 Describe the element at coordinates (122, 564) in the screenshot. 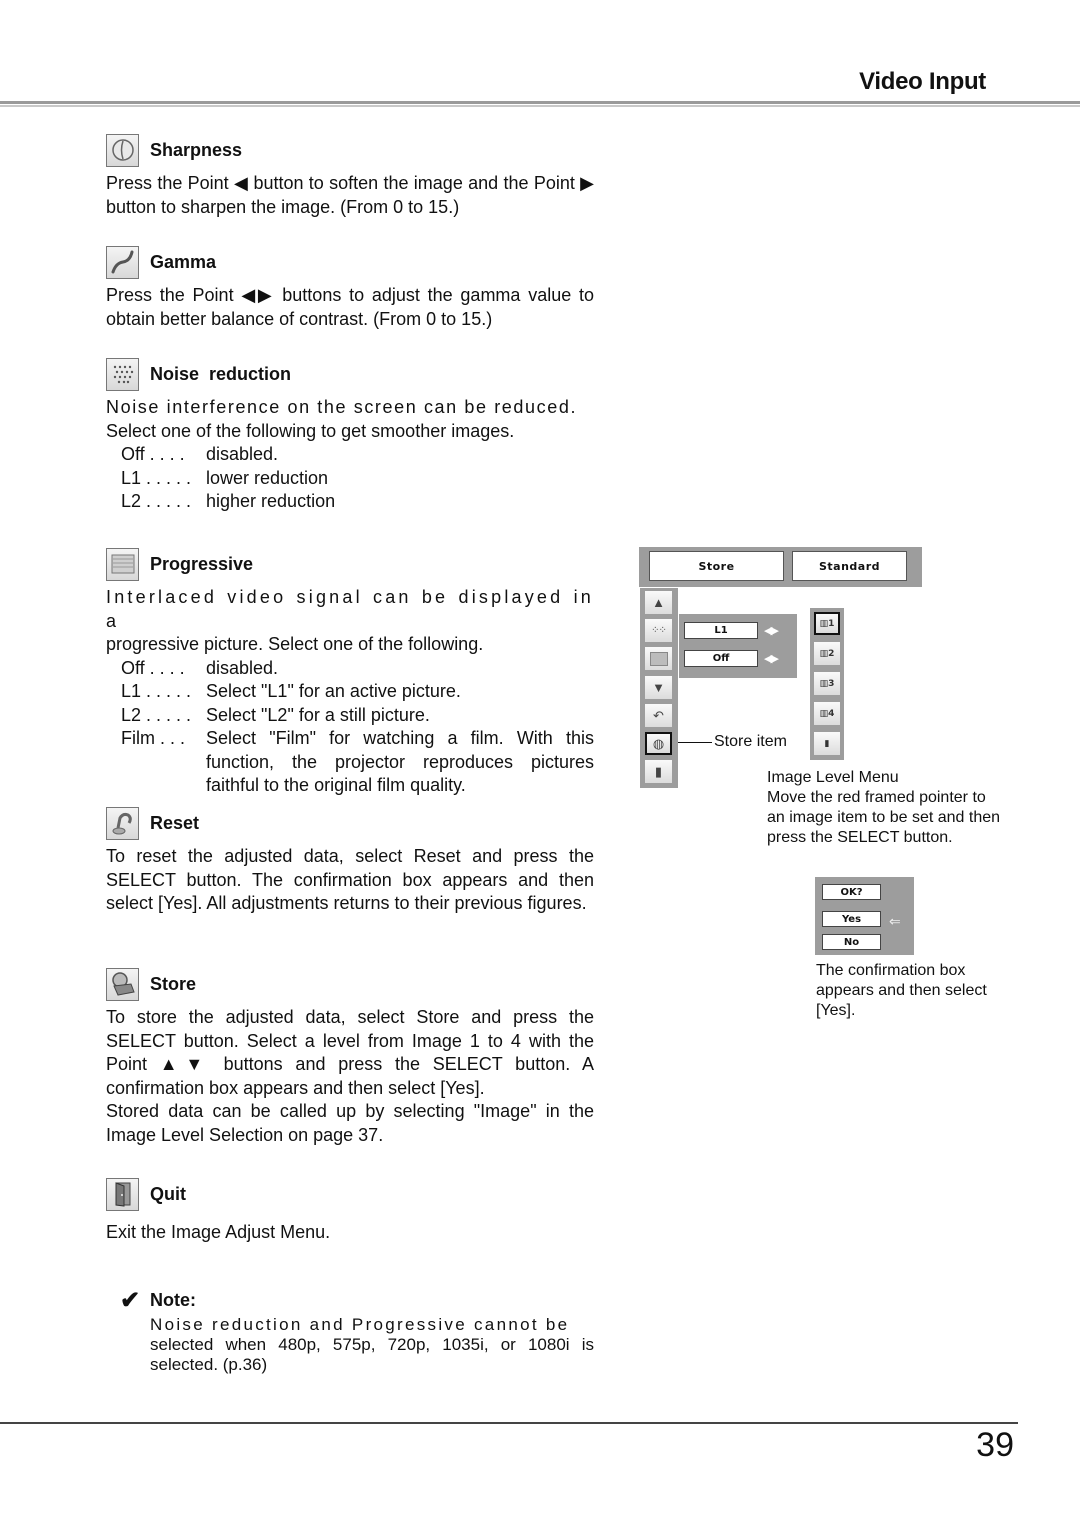

I see `progressive-screen-icon` at that location.